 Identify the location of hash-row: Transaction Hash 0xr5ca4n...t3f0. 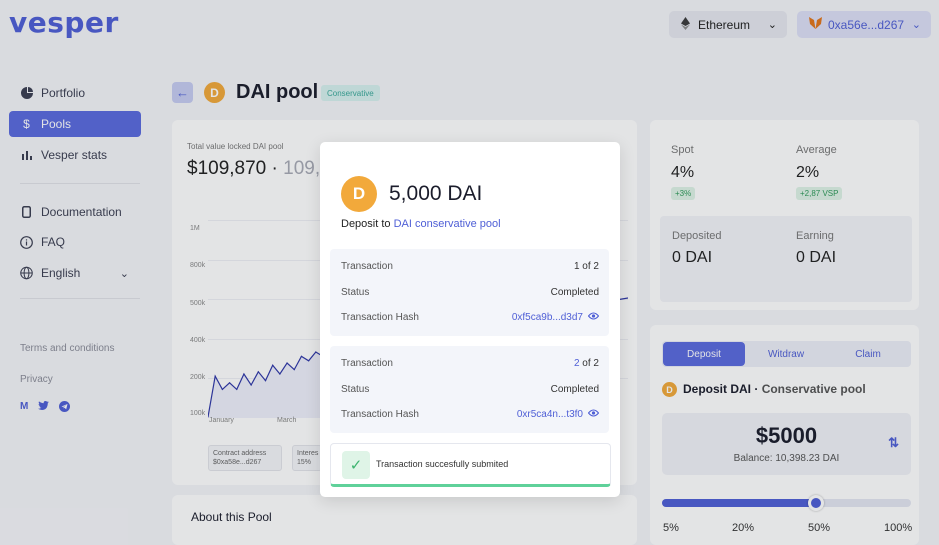
(470, 414).